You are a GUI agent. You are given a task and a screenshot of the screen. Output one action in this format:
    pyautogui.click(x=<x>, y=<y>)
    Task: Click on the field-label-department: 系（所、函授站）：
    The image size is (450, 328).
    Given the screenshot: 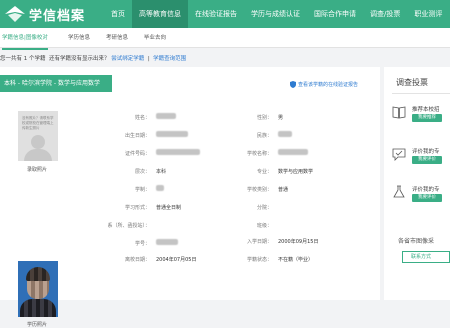 What is the action you would take?
    pyautogui.click(x=128, y=226)
    